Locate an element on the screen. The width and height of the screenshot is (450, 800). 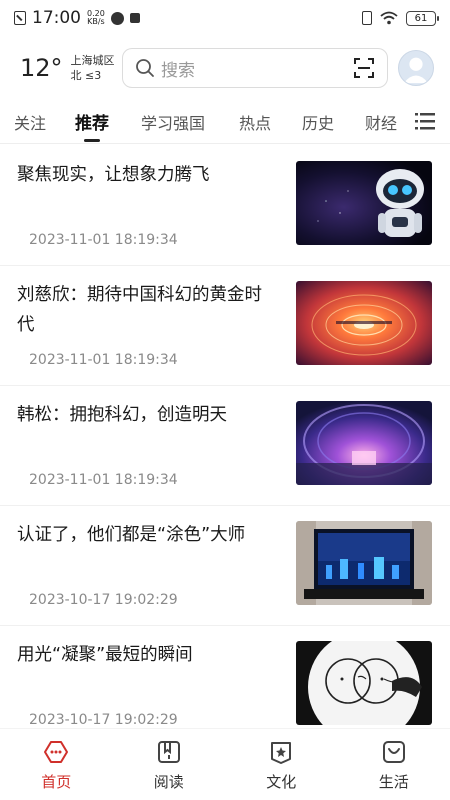
net-speed: 0.20 KB/s is located at coordinates (96, 18).